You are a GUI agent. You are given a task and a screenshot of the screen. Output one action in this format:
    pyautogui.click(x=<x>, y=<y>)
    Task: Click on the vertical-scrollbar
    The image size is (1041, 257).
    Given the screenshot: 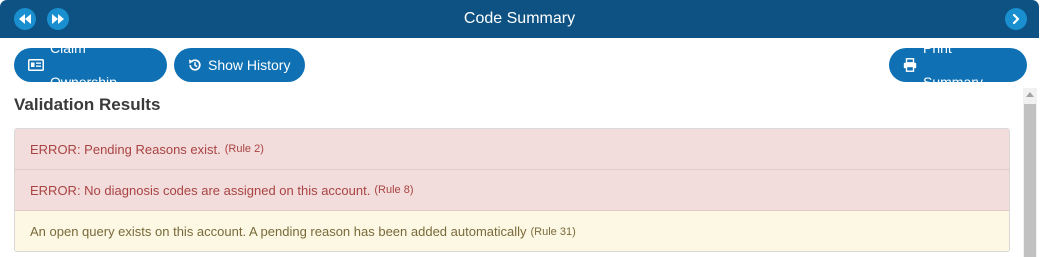 What is the action you would take?
    pyautogui.click(x=1030, y=172)
    